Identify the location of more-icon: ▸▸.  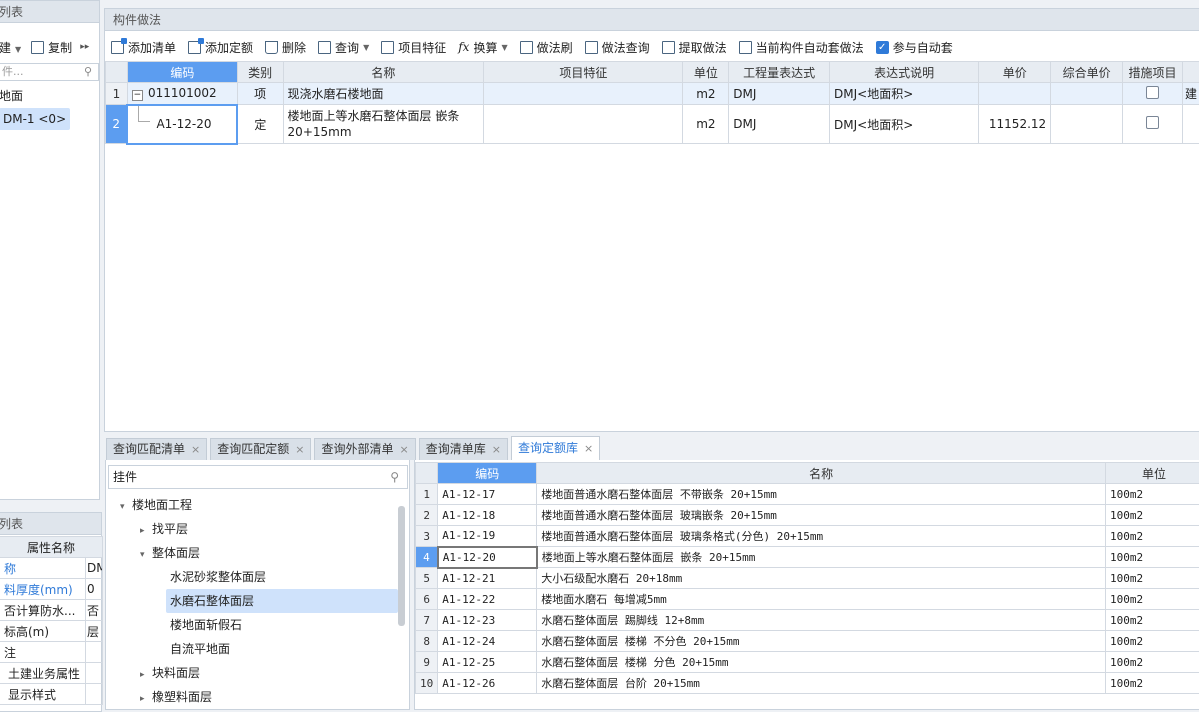
(84, 47).